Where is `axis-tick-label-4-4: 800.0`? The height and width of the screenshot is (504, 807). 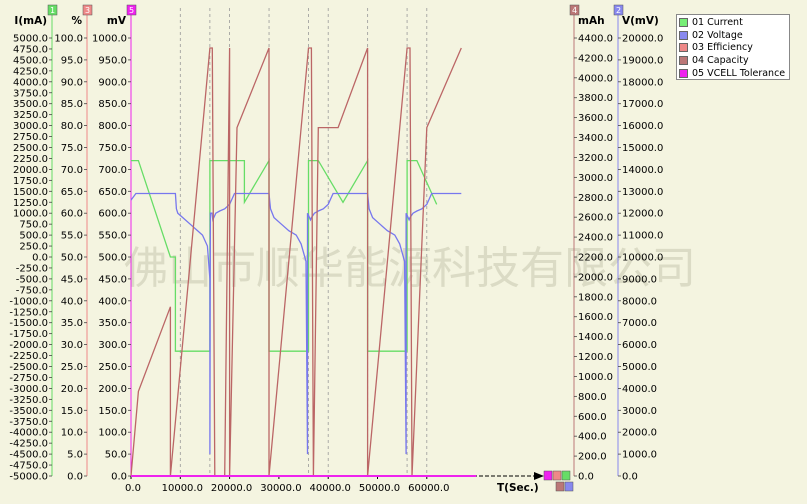 axis-tick-label-4-4: 800.0 is located at coordinates (592, 397).